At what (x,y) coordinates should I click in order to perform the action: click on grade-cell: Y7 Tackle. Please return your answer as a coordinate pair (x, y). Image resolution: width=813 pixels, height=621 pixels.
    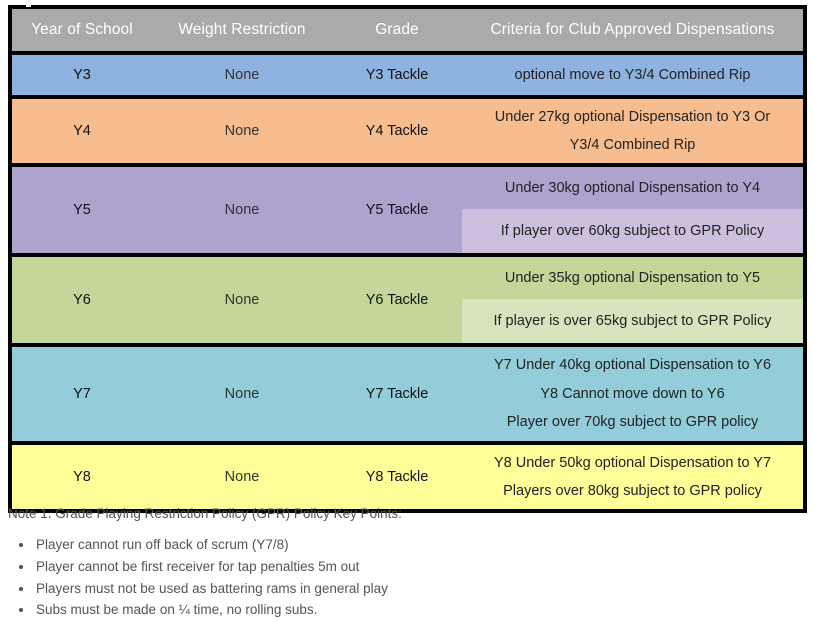
    Looking at the image, I should click on (397, 393).